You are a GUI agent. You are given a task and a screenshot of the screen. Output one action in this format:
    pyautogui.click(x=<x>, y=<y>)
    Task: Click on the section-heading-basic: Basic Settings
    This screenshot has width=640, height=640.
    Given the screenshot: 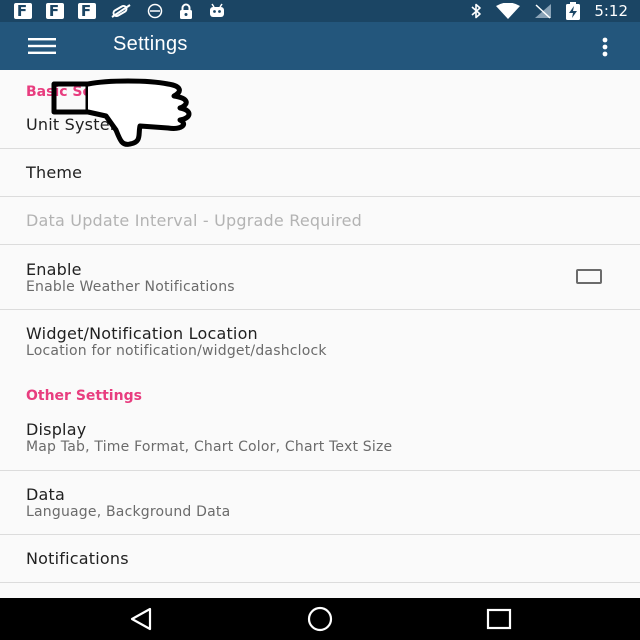 What is the action you would take?
    pyautogui.click(x=82, y=92)
    